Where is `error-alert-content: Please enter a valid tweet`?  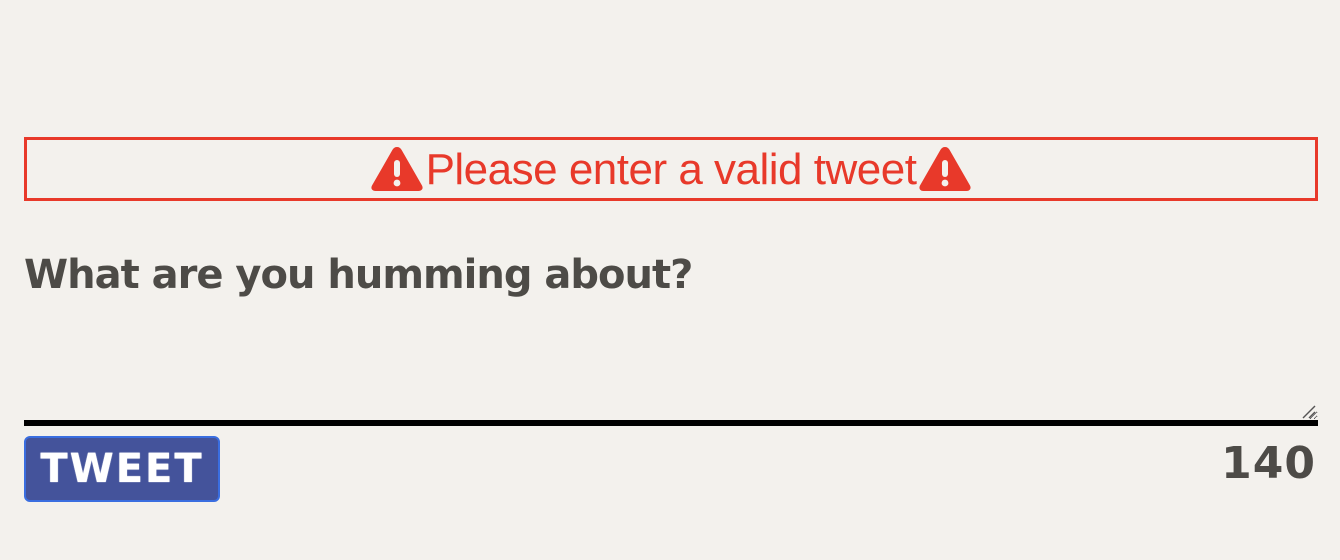
error-alert-content: Please enter a valid tweet is located at coordinates (671, 169).